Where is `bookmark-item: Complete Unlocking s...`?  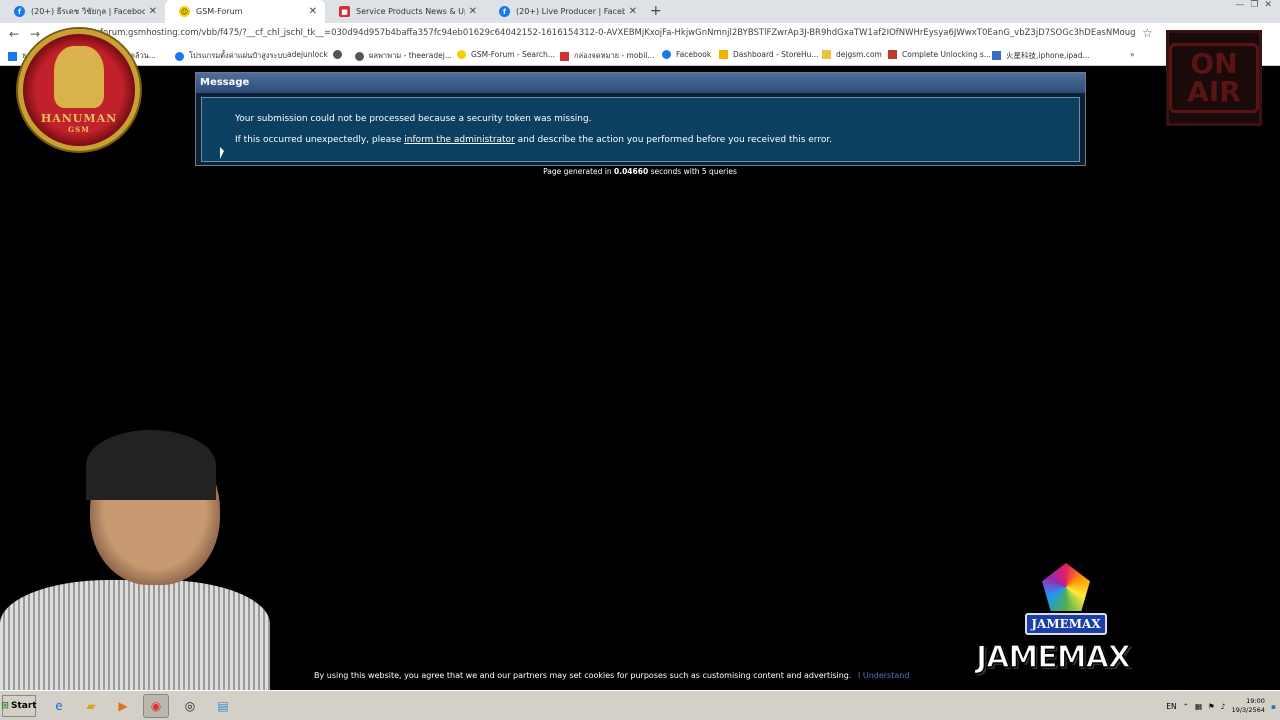 bookmark-item: Complete Unlocking s... is located at coordinates (939, 54).